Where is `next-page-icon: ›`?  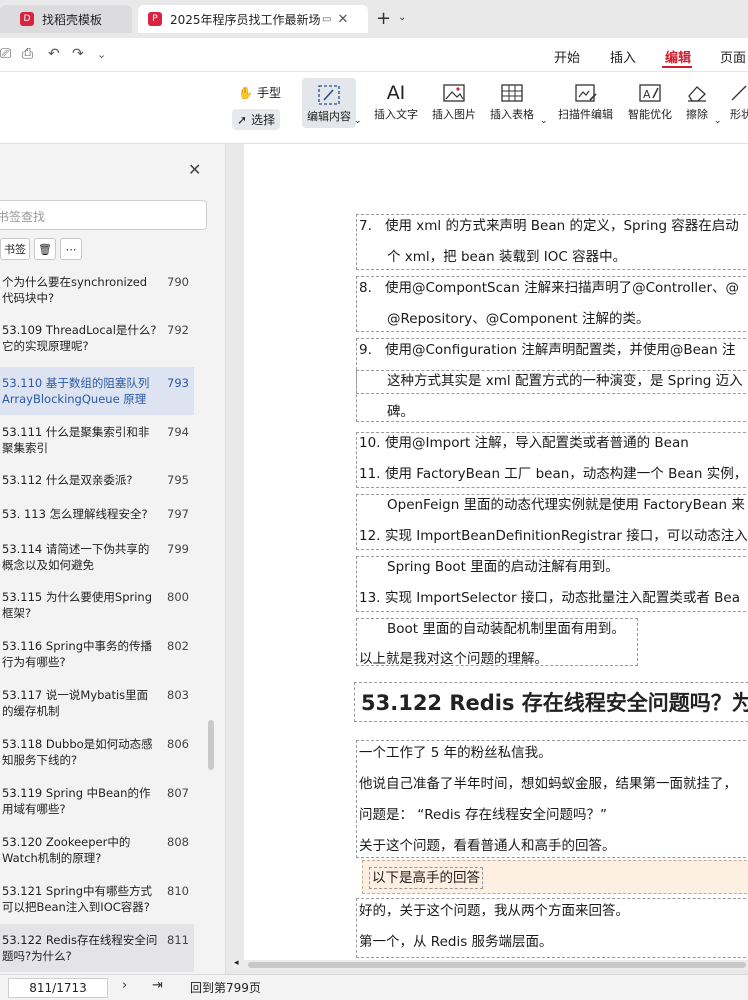 next-page-icon: › is located at coordinates (124, 985).